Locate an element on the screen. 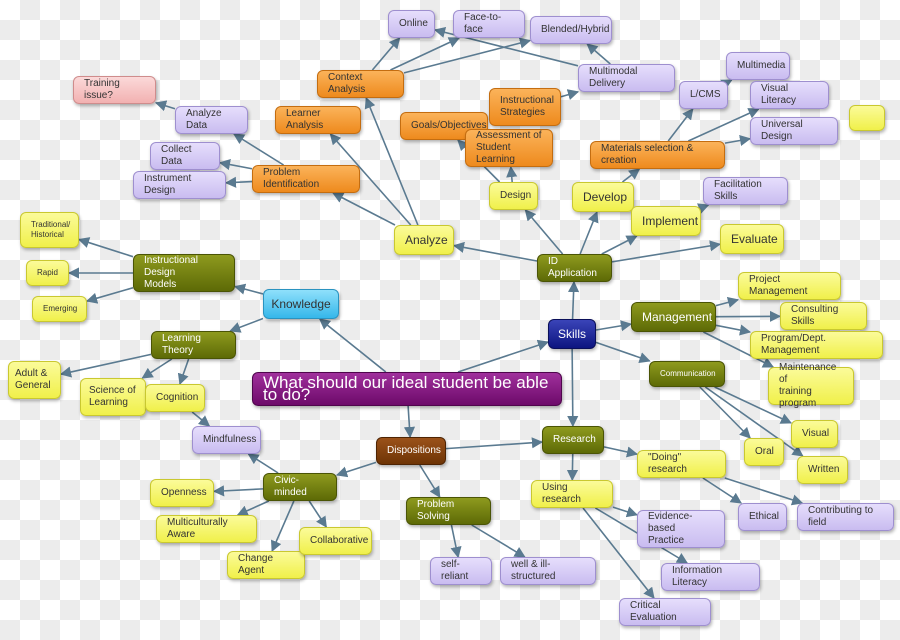 This screenshot has height=640, width=900. node-assessment: Assessment of Student Learning is located at coordinates (509, 148).